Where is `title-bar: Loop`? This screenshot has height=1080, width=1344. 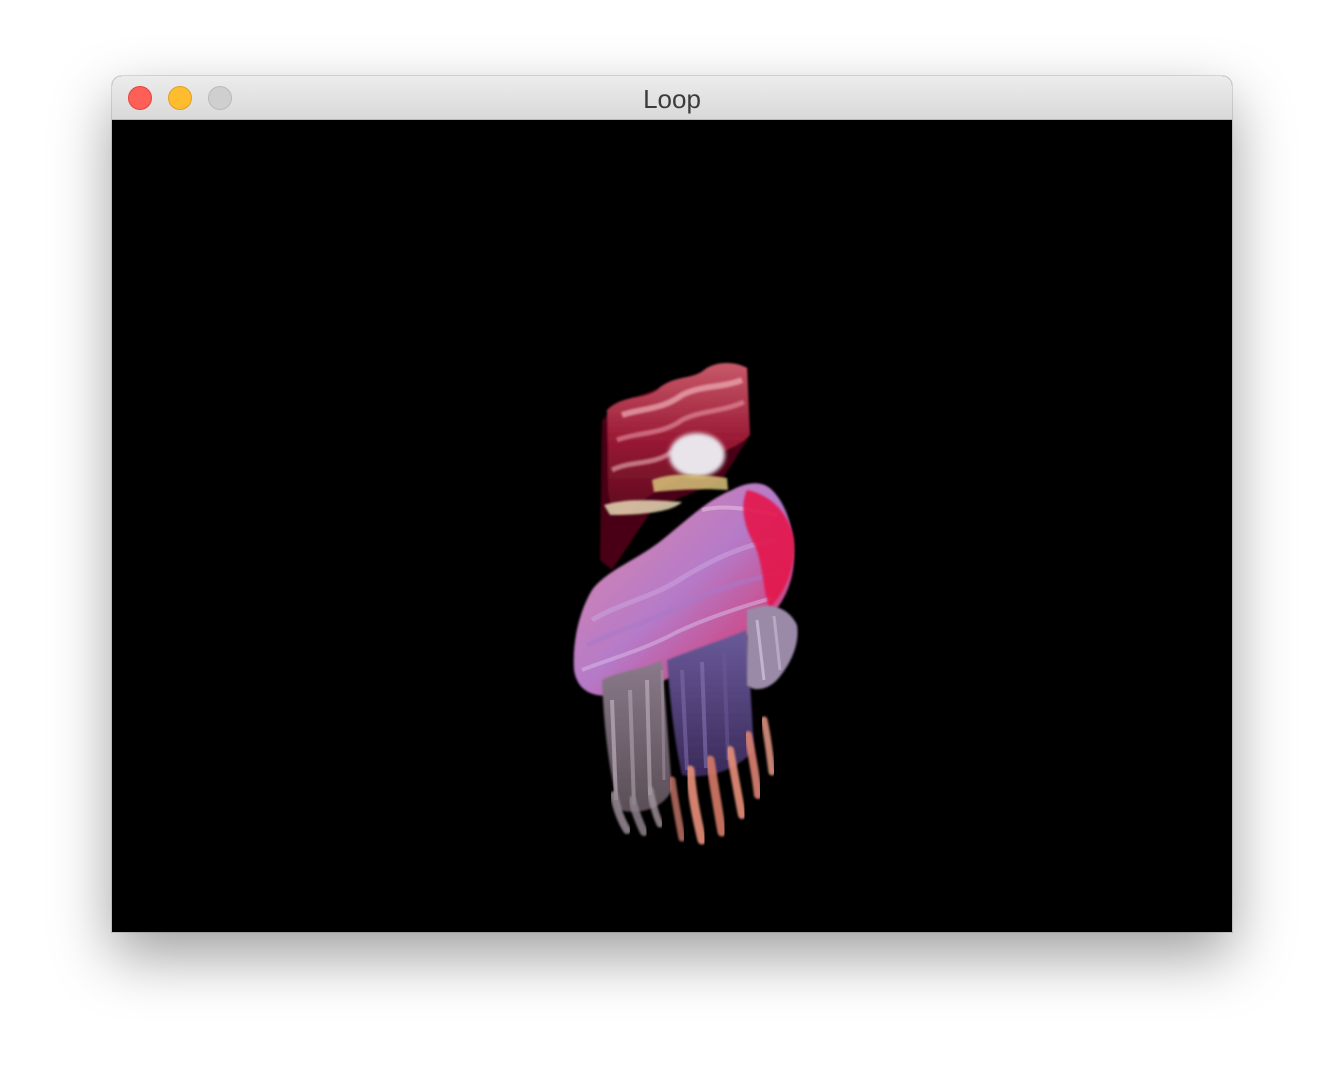 title-bar: Loop is located at coordinates (672, 98).